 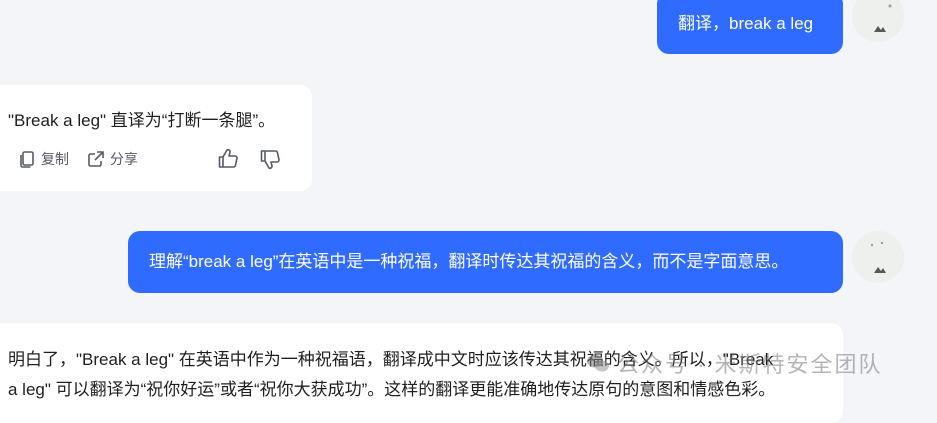 I want to click on user-message-1-text: 翻译，break a leg, so click(x=746, y=23).